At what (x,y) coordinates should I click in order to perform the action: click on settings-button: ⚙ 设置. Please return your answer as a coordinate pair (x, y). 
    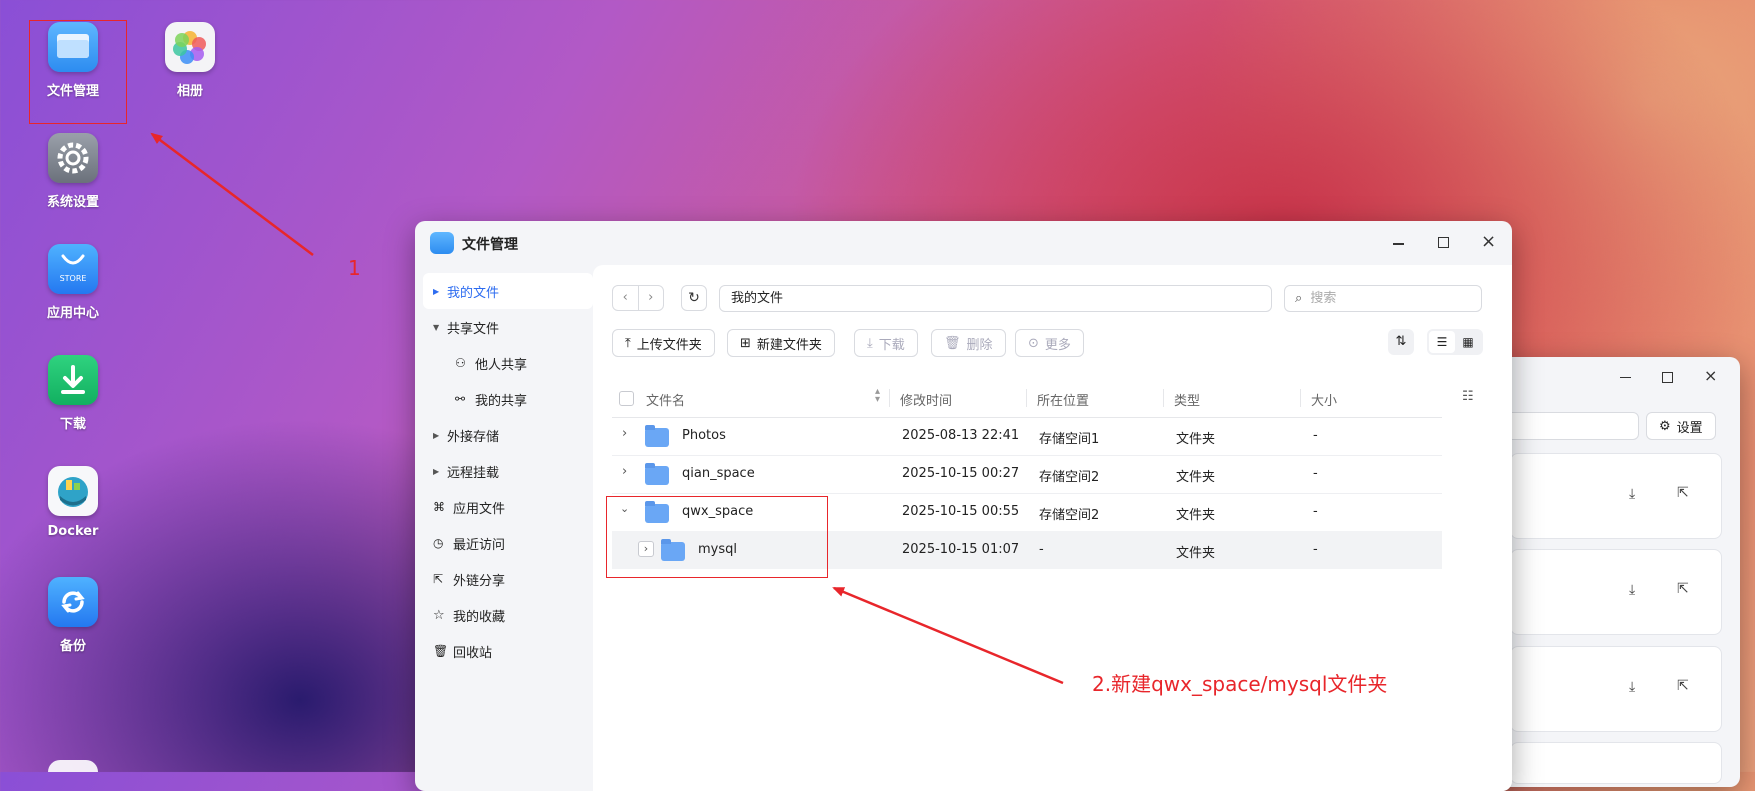
    Looking at the image, I should click on (1681, 426).